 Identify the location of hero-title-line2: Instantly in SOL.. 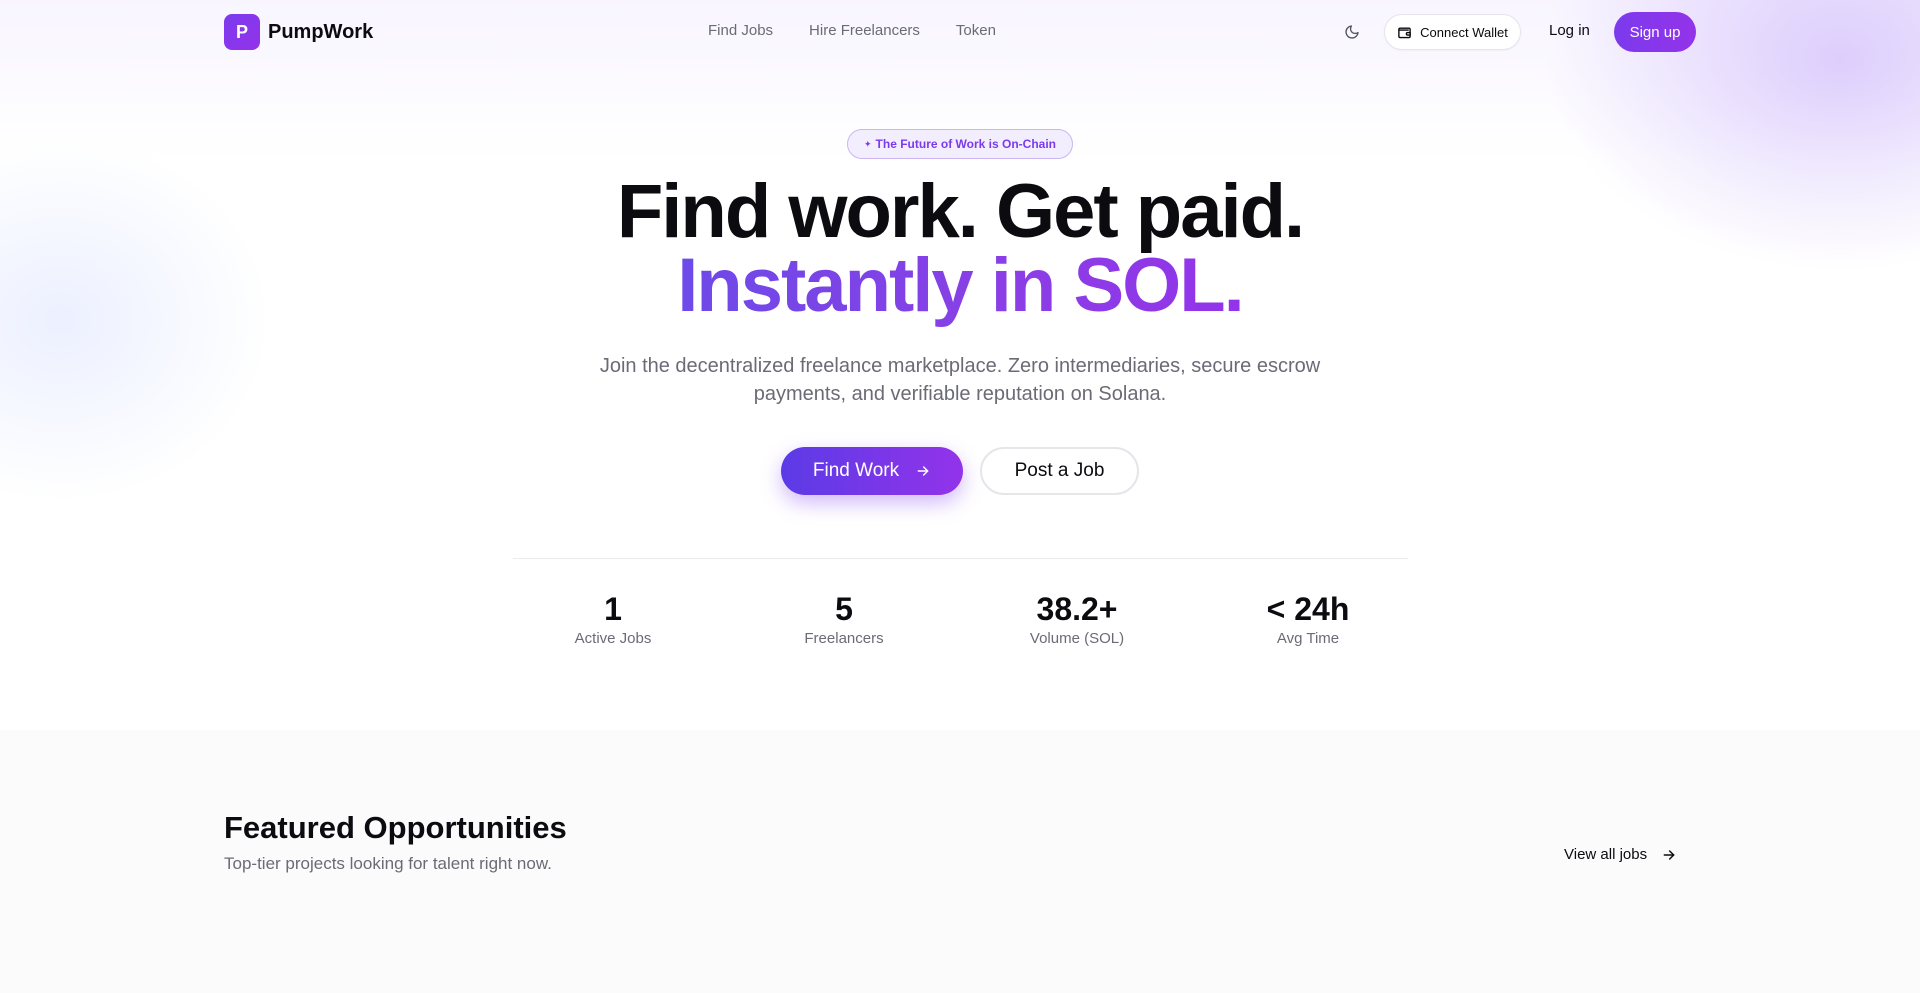
(960, 286).